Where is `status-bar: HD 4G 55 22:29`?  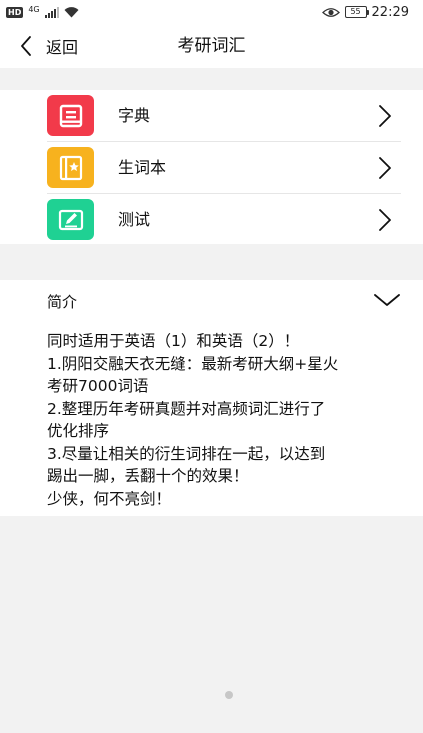
status-bar: HD 4G 55 22:29 is located at coordinates (211, 12).